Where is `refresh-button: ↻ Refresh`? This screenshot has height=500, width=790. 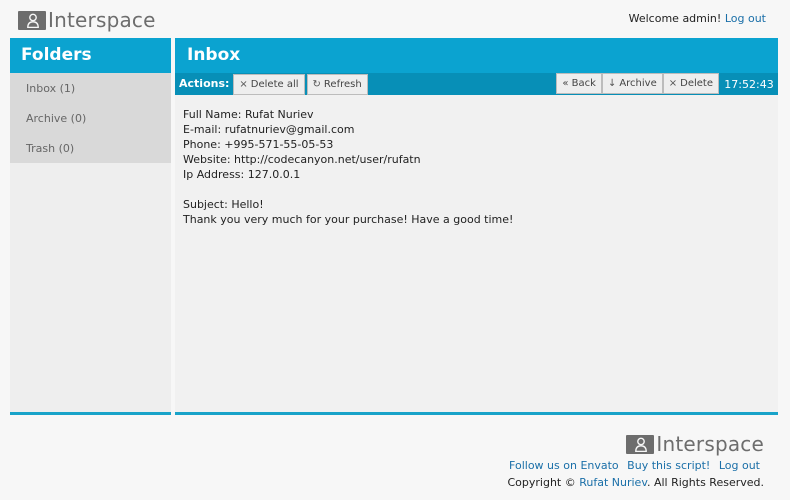
refresh-button: ↻ Refresh is located at coordinates (337, 84).